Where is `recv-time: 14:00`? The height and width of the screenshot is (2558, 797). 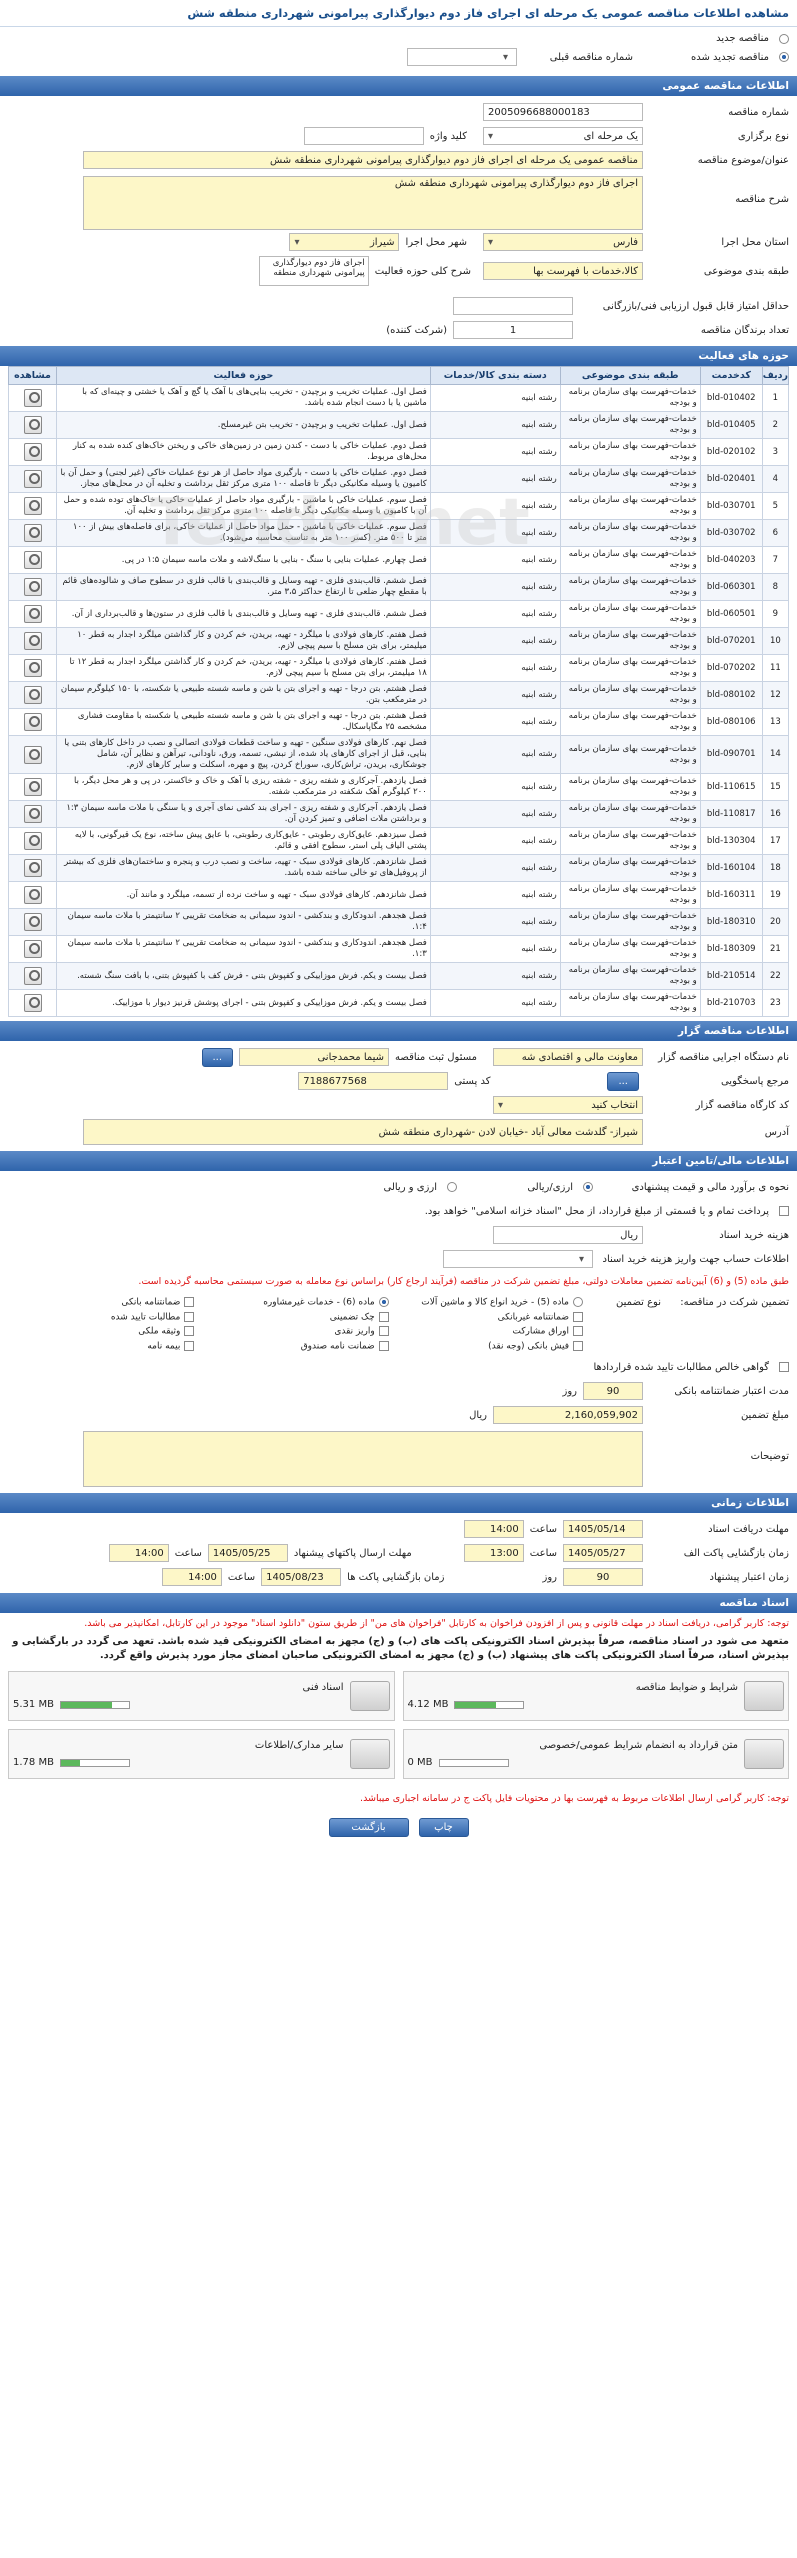
recv-time: 14:00 is located at coordinates (493, 1529).